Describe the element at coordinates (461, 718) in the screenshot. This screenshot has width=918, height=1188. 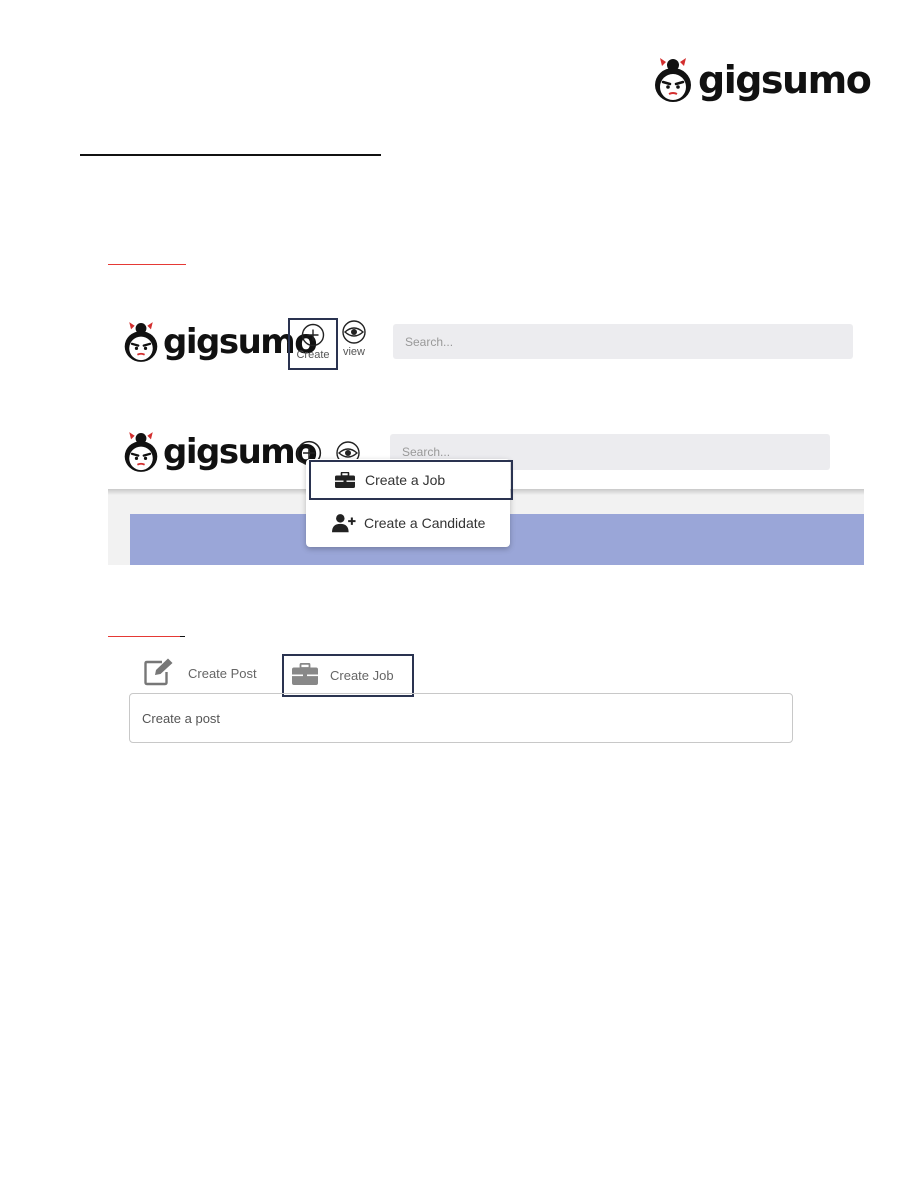
I see `create-post-input: Create a post` at that location.